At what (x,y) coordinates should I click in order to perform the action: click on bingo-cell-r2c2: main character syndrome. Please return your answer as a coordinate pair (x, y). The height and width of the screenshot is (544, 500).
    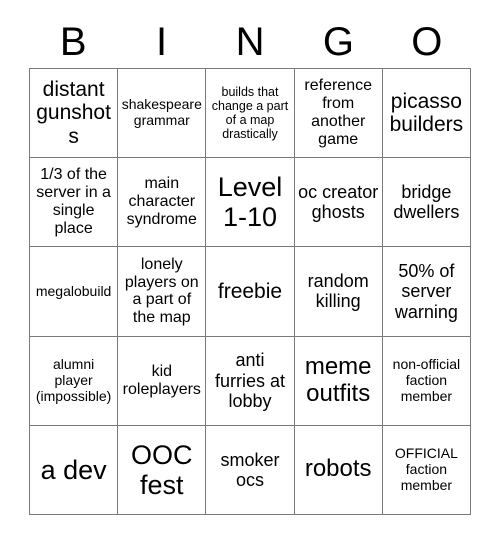
    Looking at the image, I should click on (162, 203).